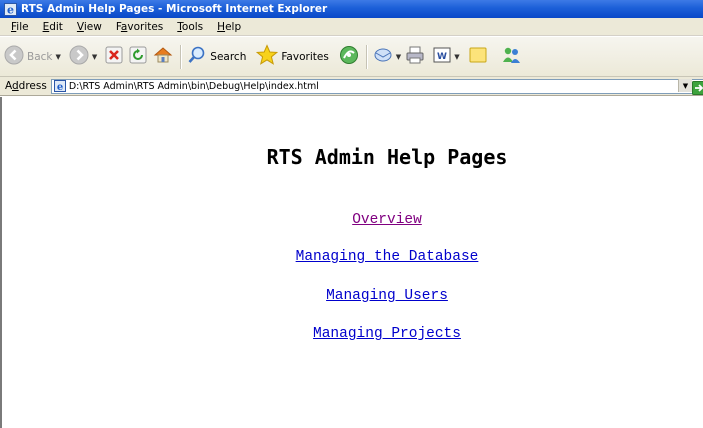  Describe the element at coordinates (15, 86) in the screenshot. I see `address-label-accel: d` at that location.